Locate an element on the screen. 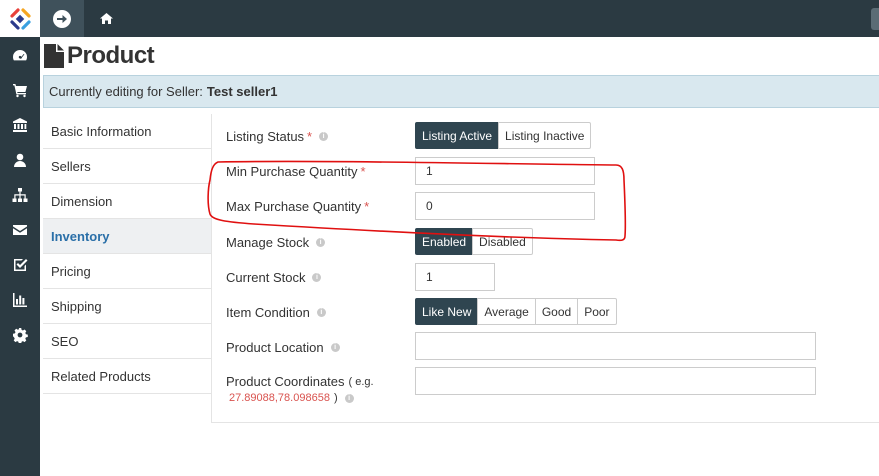 The image size is (879, 476). sidebar-rail is located at coordinates (20, 238).